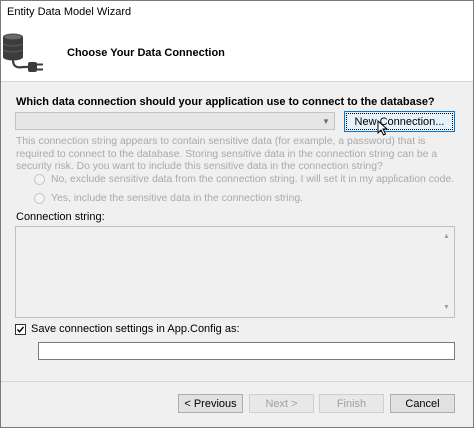 This screenshot has width=474, height=428. I want to click on connection-string-label: Connection string:, so click(60, 217).